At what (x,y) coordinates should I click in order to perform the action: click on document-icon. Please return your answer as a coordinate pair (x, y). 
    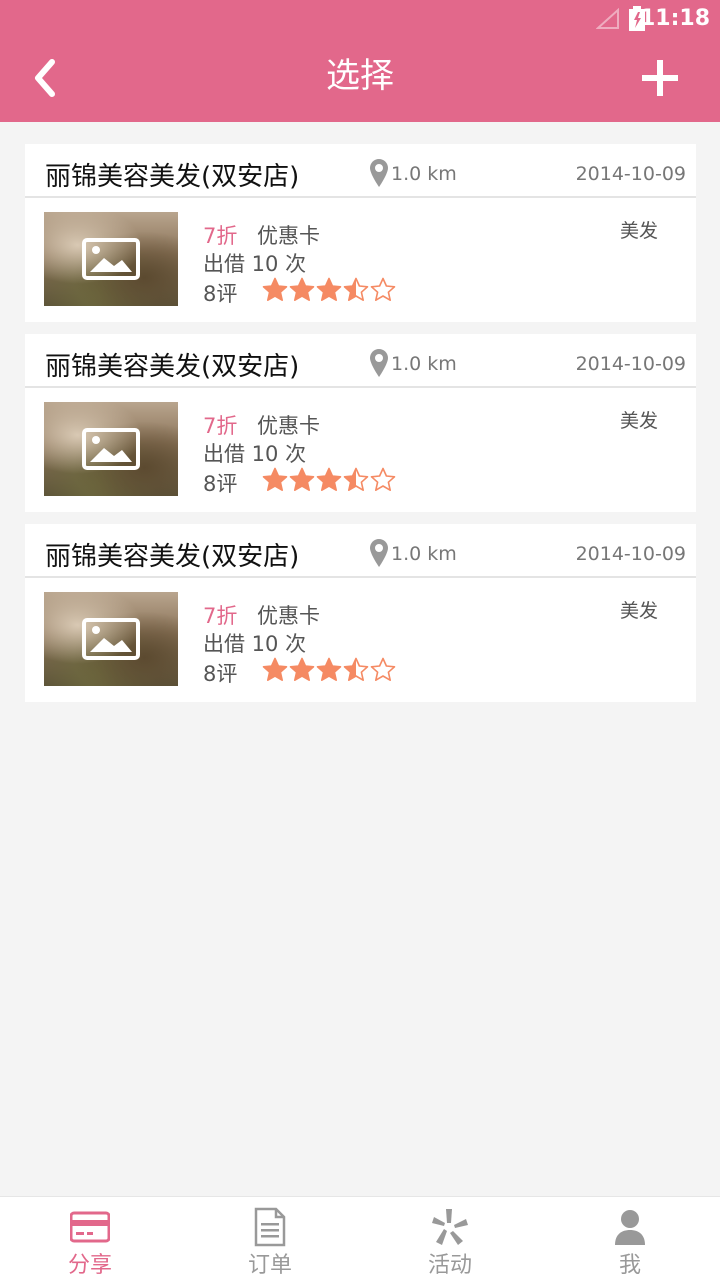
    Looking at the image, I should click on (270, 1227).